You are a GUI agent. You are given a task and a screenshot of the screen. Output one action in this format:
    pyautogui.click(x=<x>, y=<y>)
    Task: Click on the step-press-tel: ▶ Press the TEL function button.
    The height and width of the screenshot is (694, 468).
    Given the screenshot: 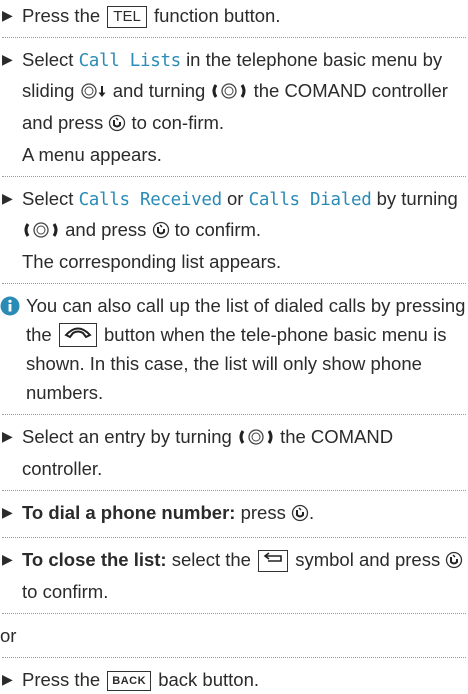 What is the action you would take?
    pyautogui.click(x=234, y=15)
    